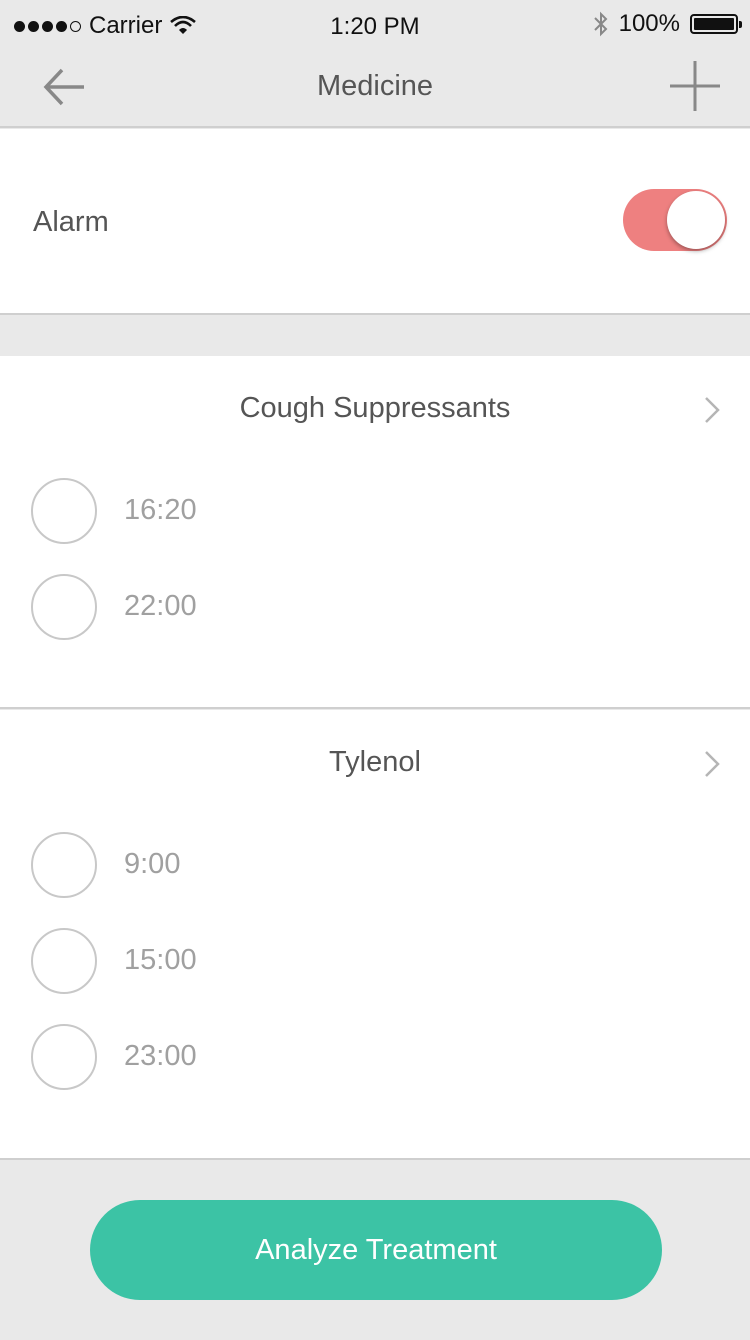  I want to click on page-title: Medicine, so click(375, 86).